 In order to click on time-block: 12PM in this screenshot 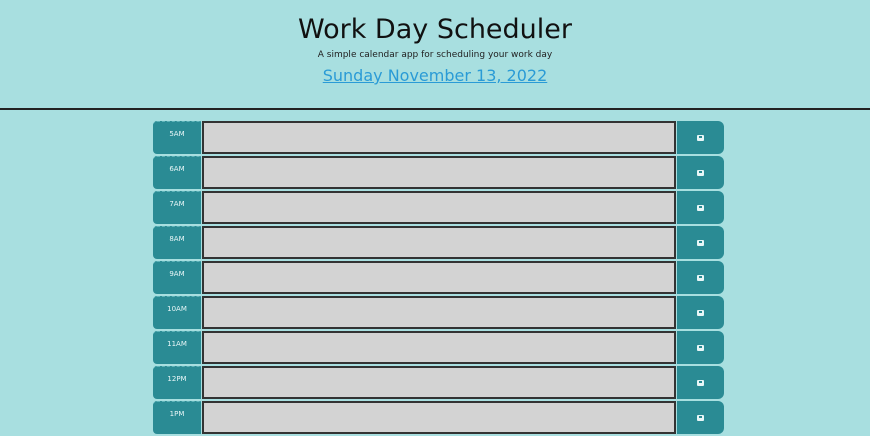, I will do `click(439, 382)`.